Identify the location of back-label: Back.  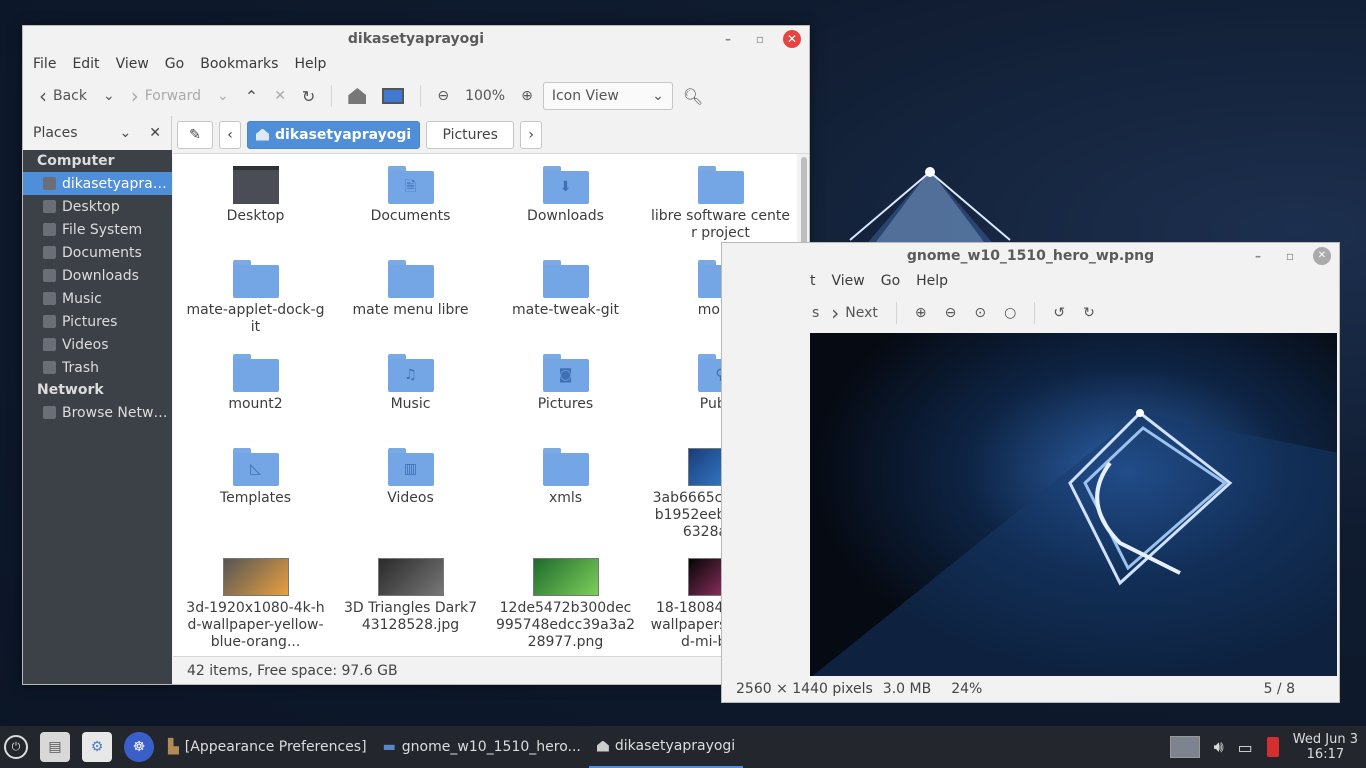
(70, 96).